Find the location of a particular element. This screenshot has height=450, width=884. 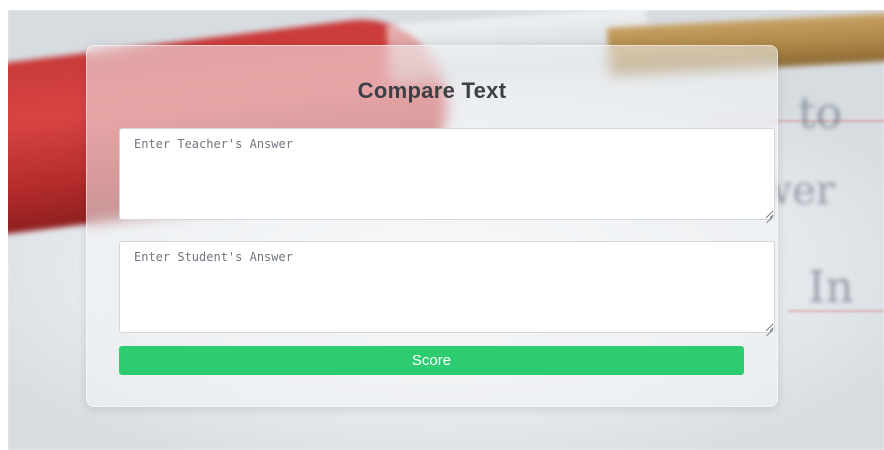

card-title: Compare Text is located at coordinates (432, 90).